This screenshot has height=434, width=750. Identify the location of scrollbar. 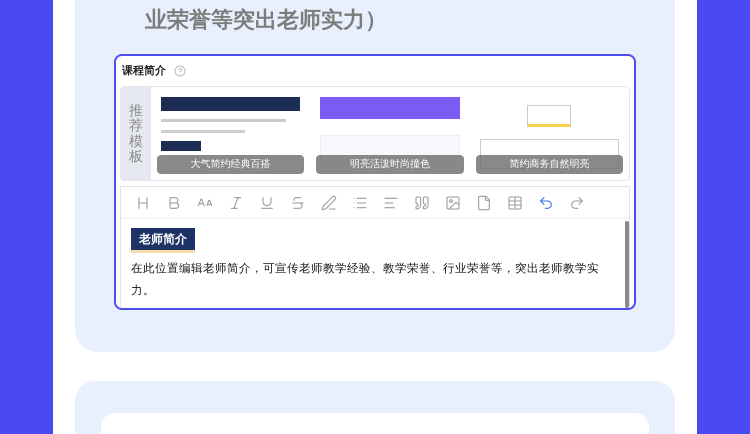
(627, 264).